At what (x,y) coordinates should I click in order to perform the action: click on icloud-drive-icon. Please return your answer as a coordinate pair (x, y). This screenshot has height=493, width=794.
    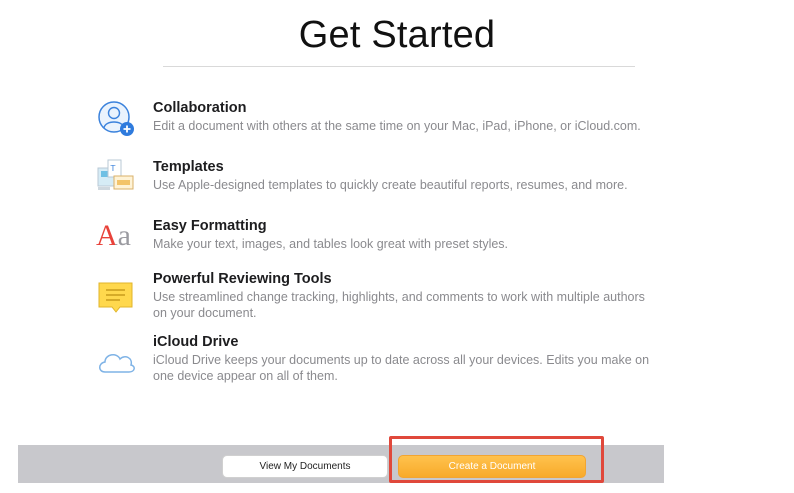
    Looking at the image, I should click on (116, 362).